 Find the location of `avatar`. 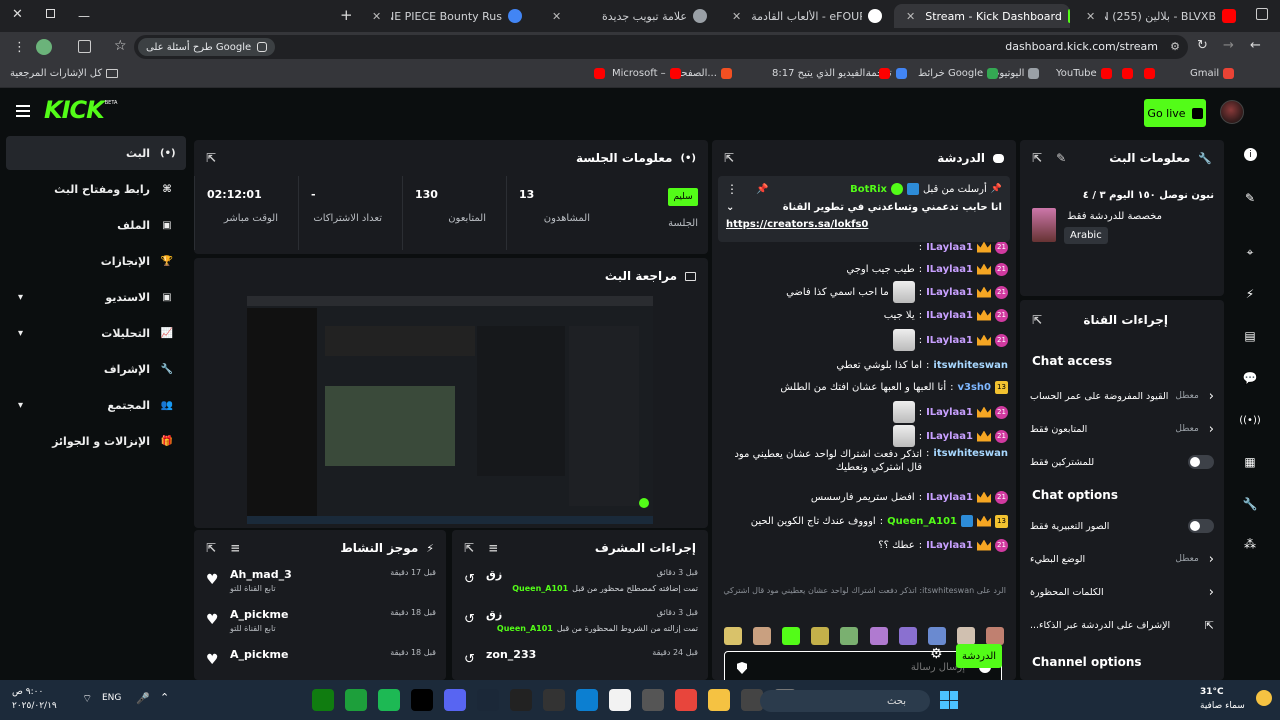

avatar is located at coordinates (1232, 112).